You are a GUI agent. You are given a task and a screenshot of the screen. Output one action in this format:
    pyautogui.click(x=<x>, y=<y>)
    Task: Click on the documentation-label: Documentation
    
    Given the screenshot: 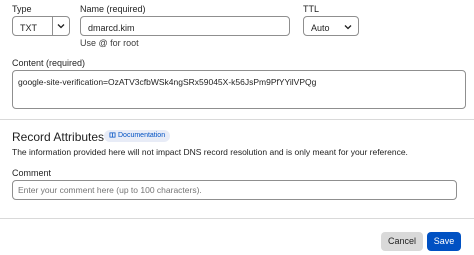 What is the action you would take?
    pyautogui.click(x=142, y=135)
    